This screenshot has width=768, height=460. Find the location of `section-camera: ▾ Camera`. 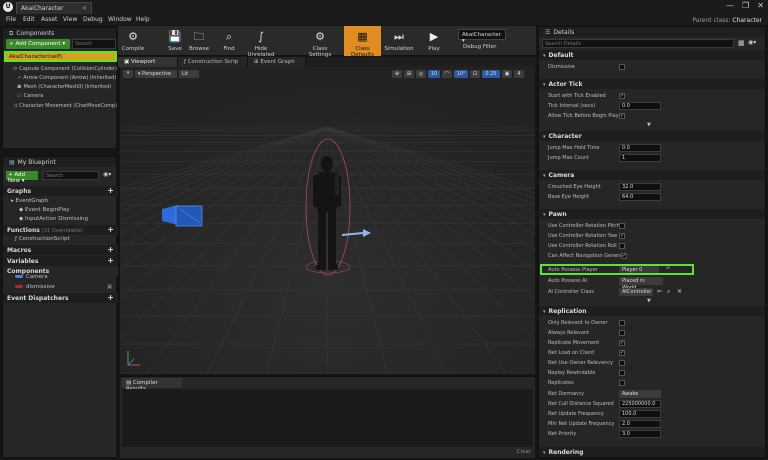

section-camera: ▾ Camera is located at coordinates (652, 175).